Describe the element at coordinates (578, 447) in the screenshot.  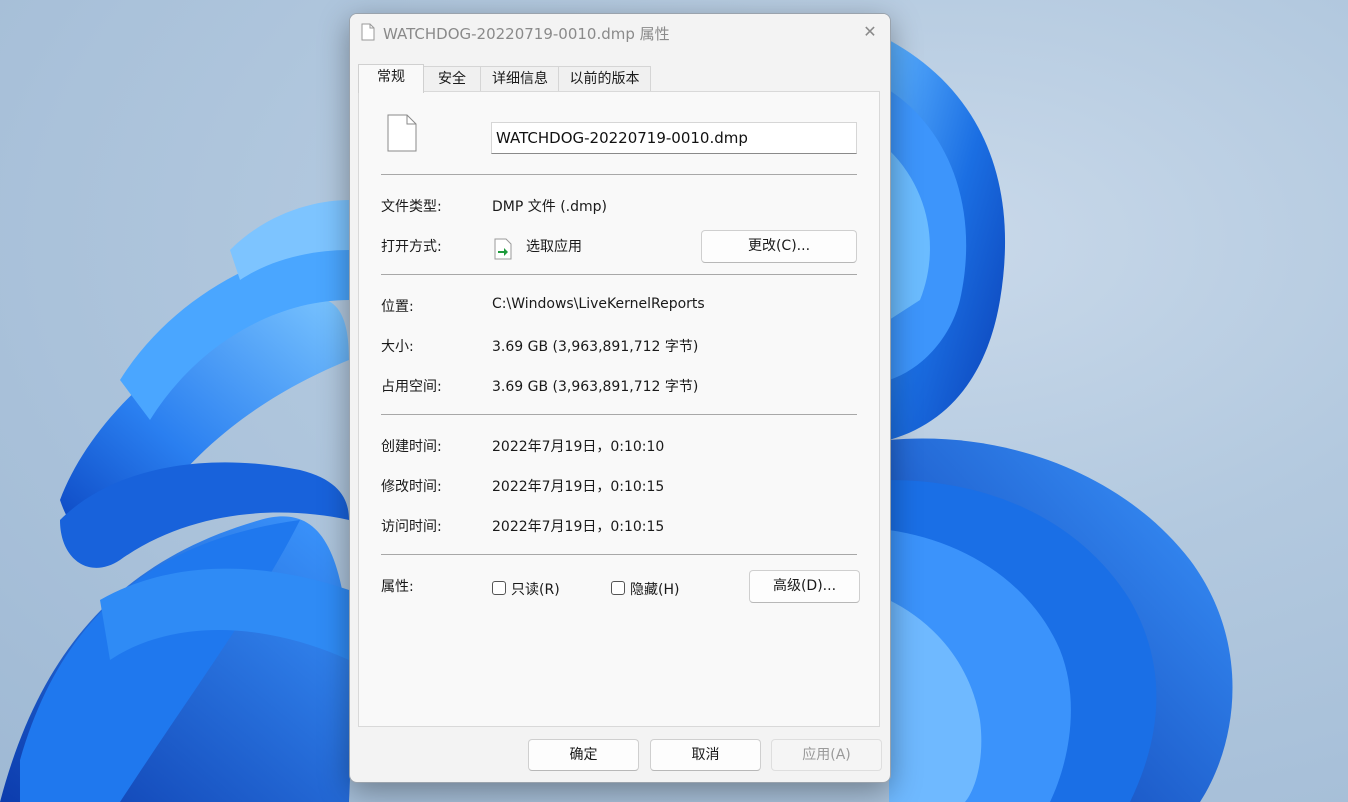
I see `created-value: 2022年7月19日，0:10:10` at that location.